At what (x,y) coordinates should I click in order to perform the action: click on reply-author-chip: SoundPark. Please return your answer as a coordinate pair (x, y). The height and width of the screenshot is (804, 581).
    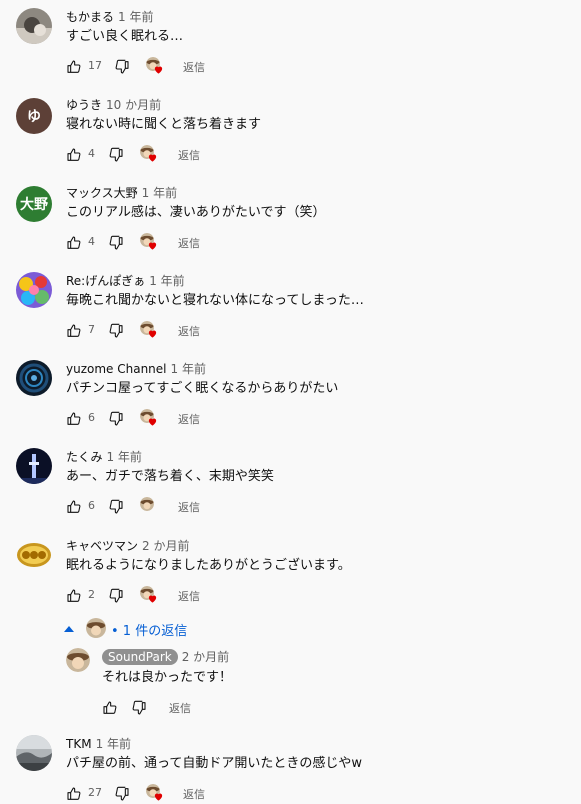
    Looking at the image, I should click on (140, 657).